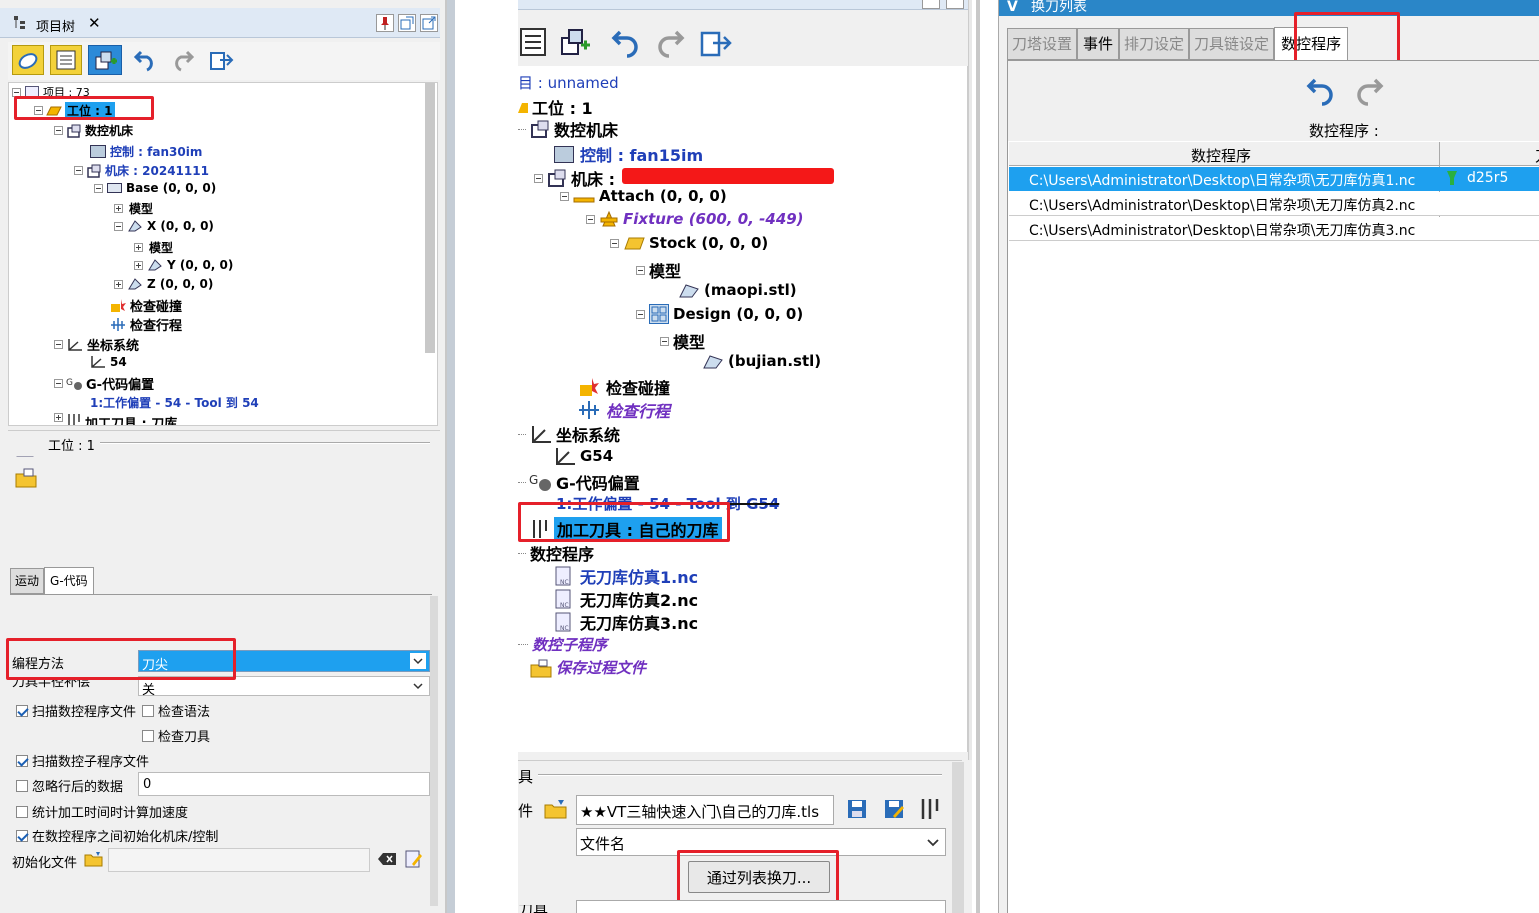 The image size is (1539, 913). Describe the element at coordinates (163, 284) in the screenshot. I see `tree-item-z-axis: Z (0, 0, 0)` at that location.